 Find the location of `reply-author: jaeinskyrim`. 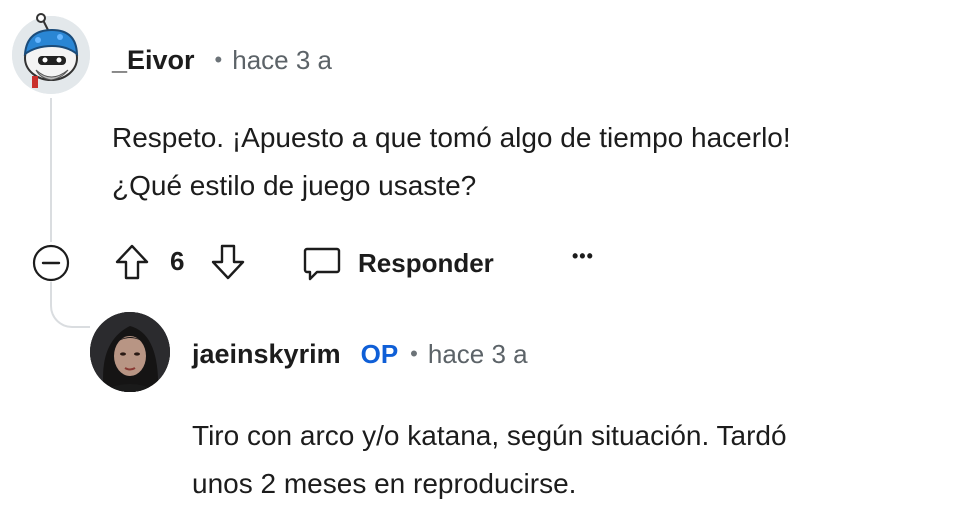

reply-author: jaeinskyrim is located at coordinates (266, 354).